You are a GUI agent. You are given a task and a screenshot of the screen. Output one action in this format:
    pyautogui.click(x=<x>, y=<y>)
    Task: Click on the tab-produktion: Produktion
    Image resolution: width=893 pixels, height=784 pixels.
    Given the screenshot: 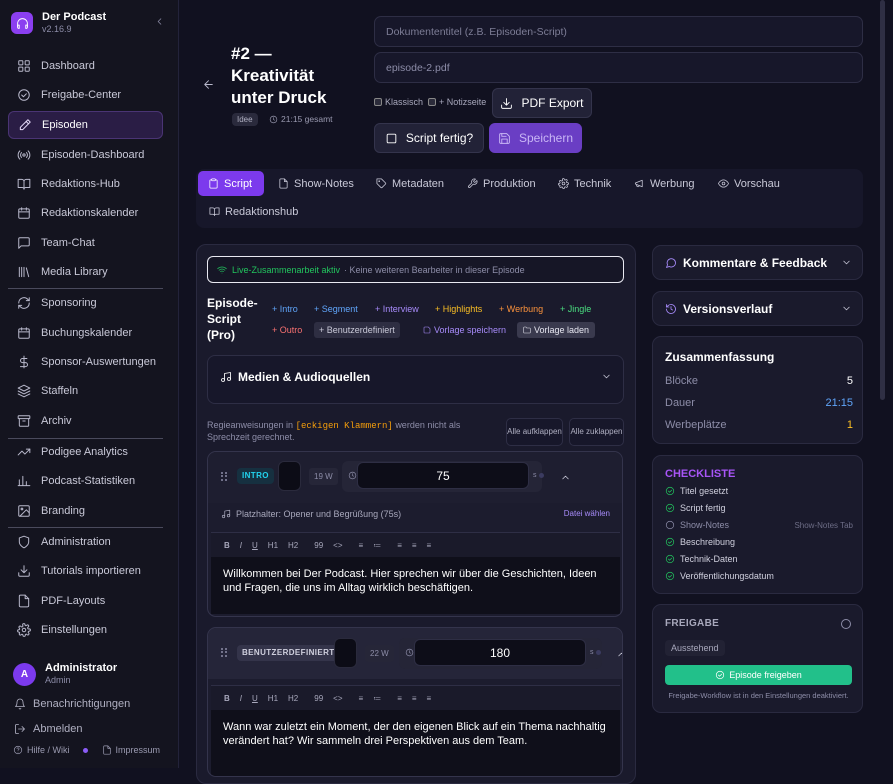 What is the action you would take?
    pyautogui.click(x=501, y=183)
    